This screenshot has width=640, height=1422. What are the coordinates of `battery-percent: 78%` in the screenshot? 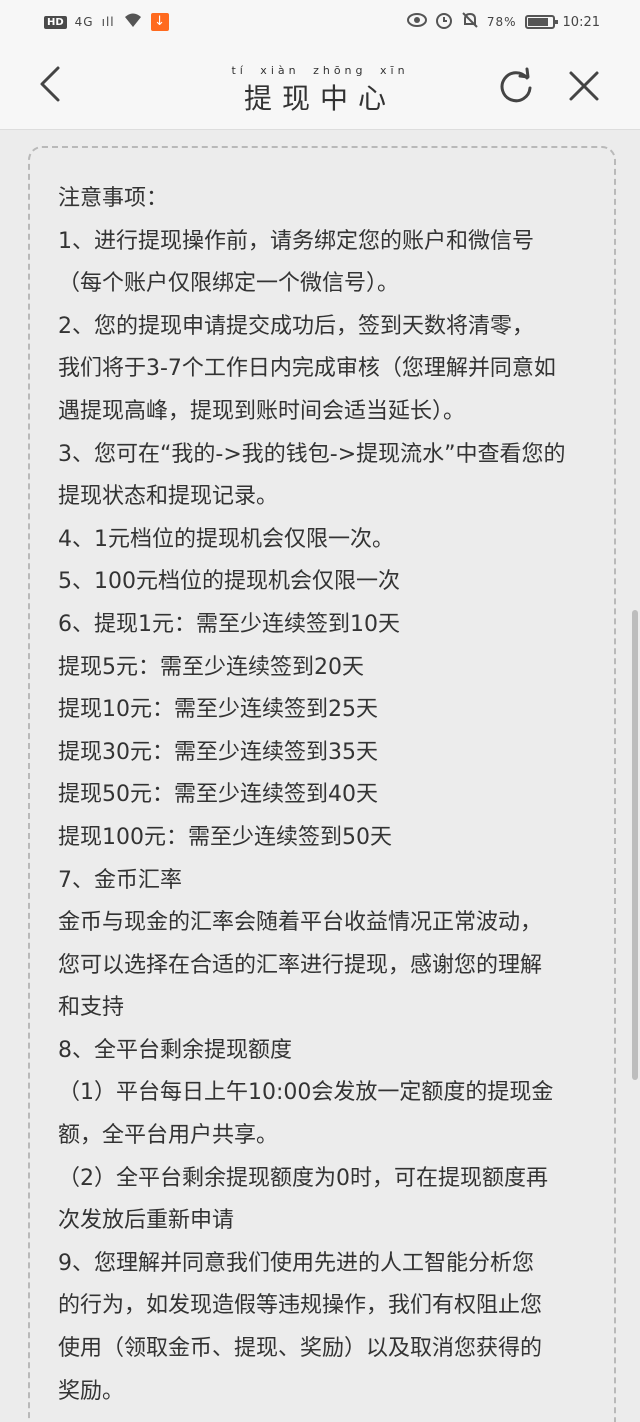 It's located at (501, 22).